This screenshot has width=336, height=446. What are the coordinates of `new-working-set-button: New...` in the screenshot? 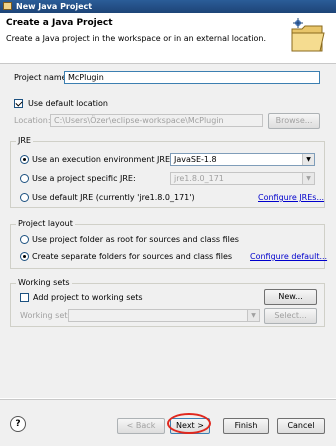 It's located at (290, 297).